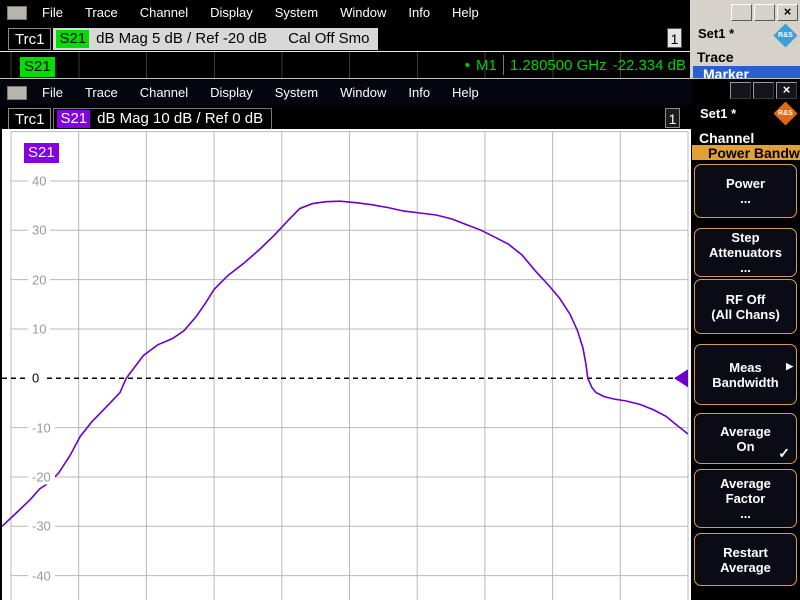 The height and width of the screenshot is (600, 800). What do you see at coordinates (503, 65) in the screenshot?
I see `divider` at bounding box center [503, 65].